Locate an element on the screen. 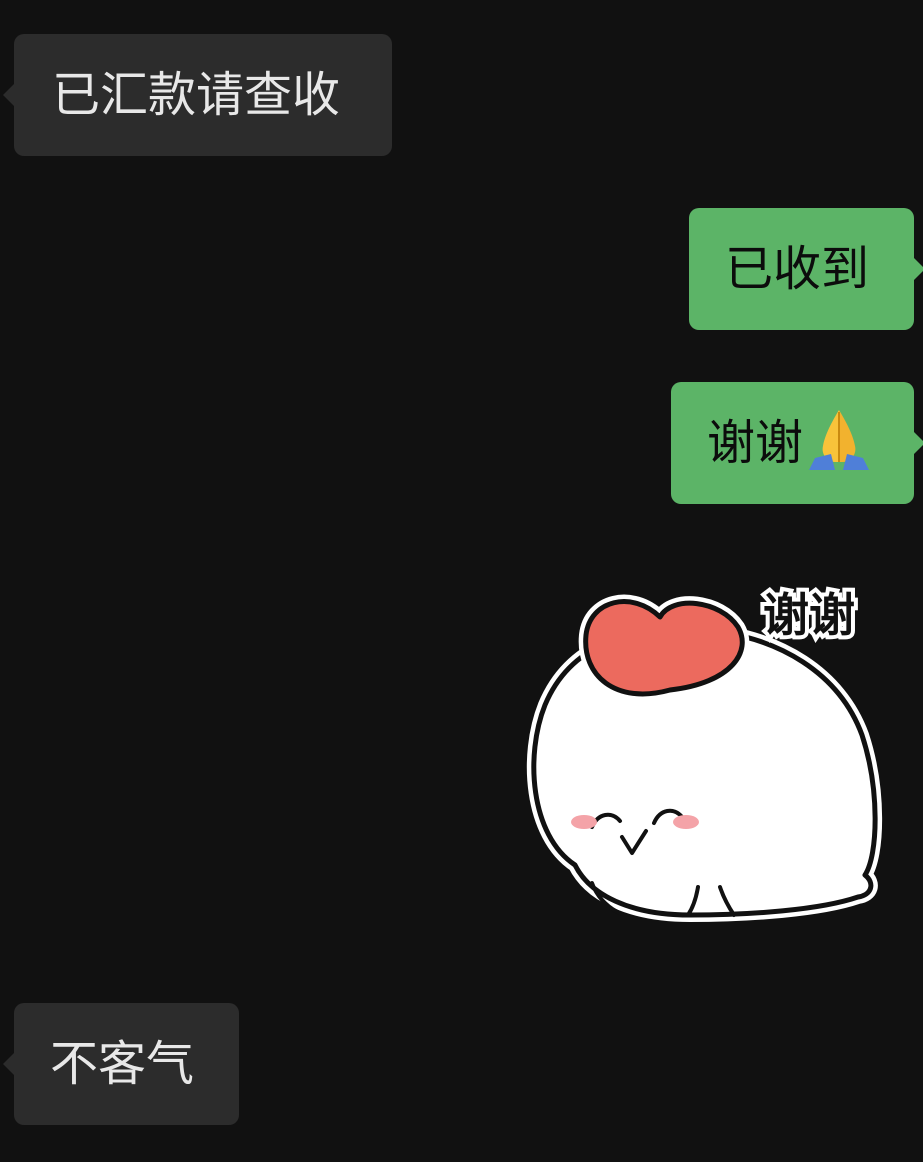 This screenshot has width=923, height=1162. message-text: 谢谢 is located at coordinates (755, 443).